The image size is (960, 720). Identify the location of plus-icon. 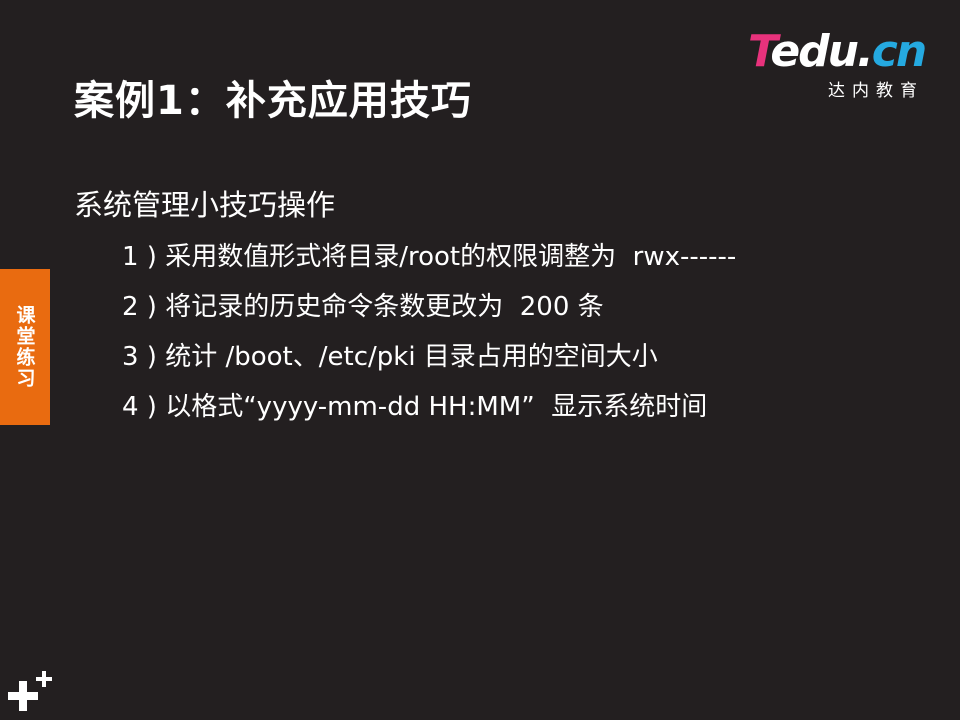
(30, 691).